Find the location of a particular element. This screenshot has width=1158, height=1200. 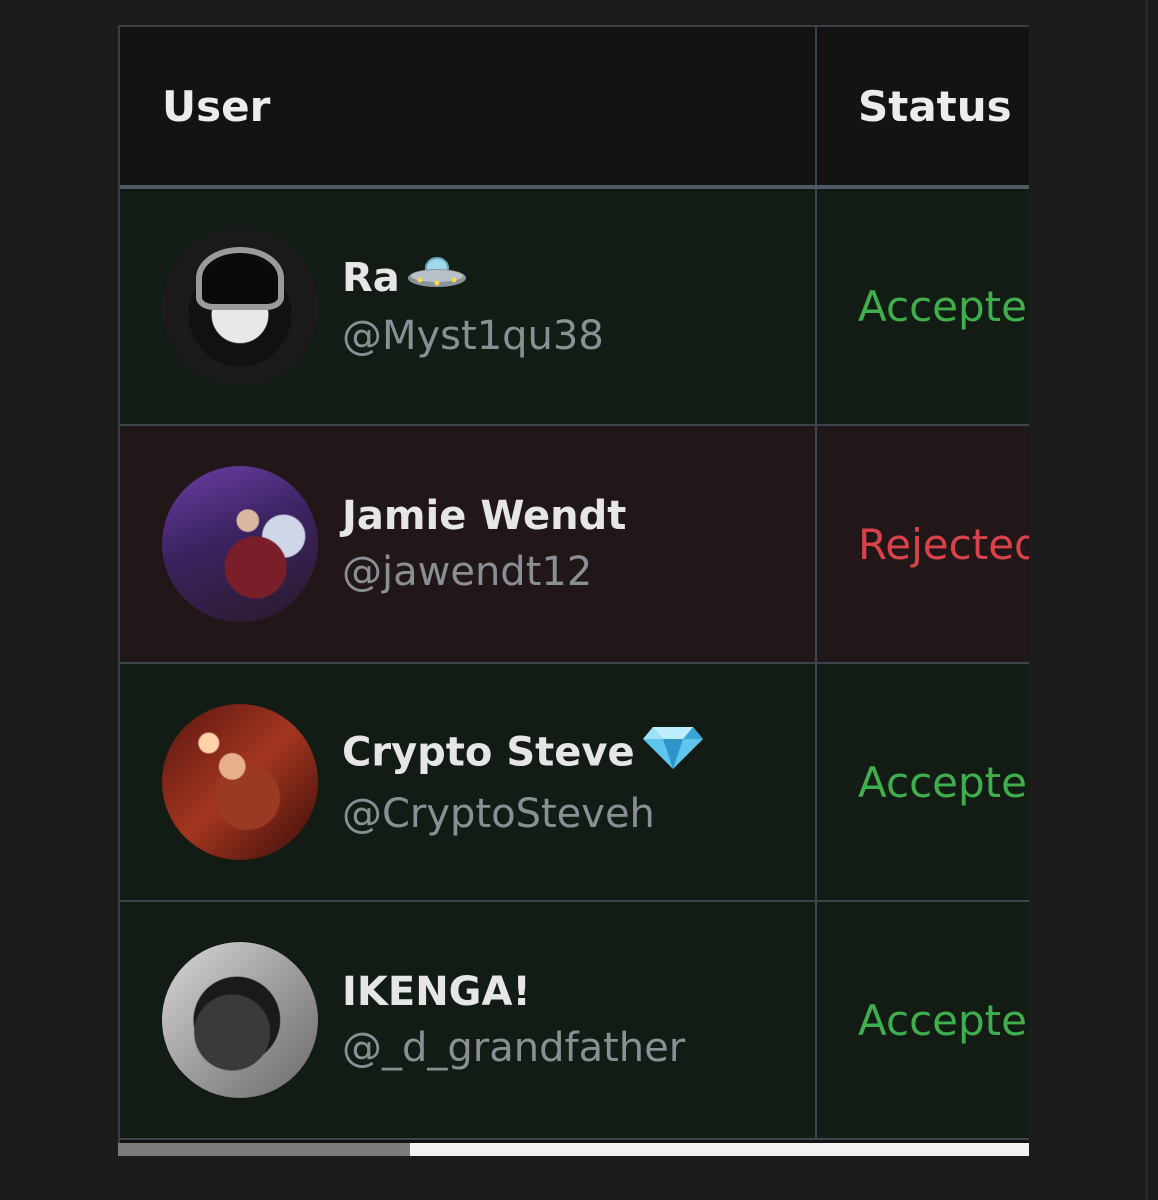

user-handle: @jawendt12 is located at coordinates (484, 572).